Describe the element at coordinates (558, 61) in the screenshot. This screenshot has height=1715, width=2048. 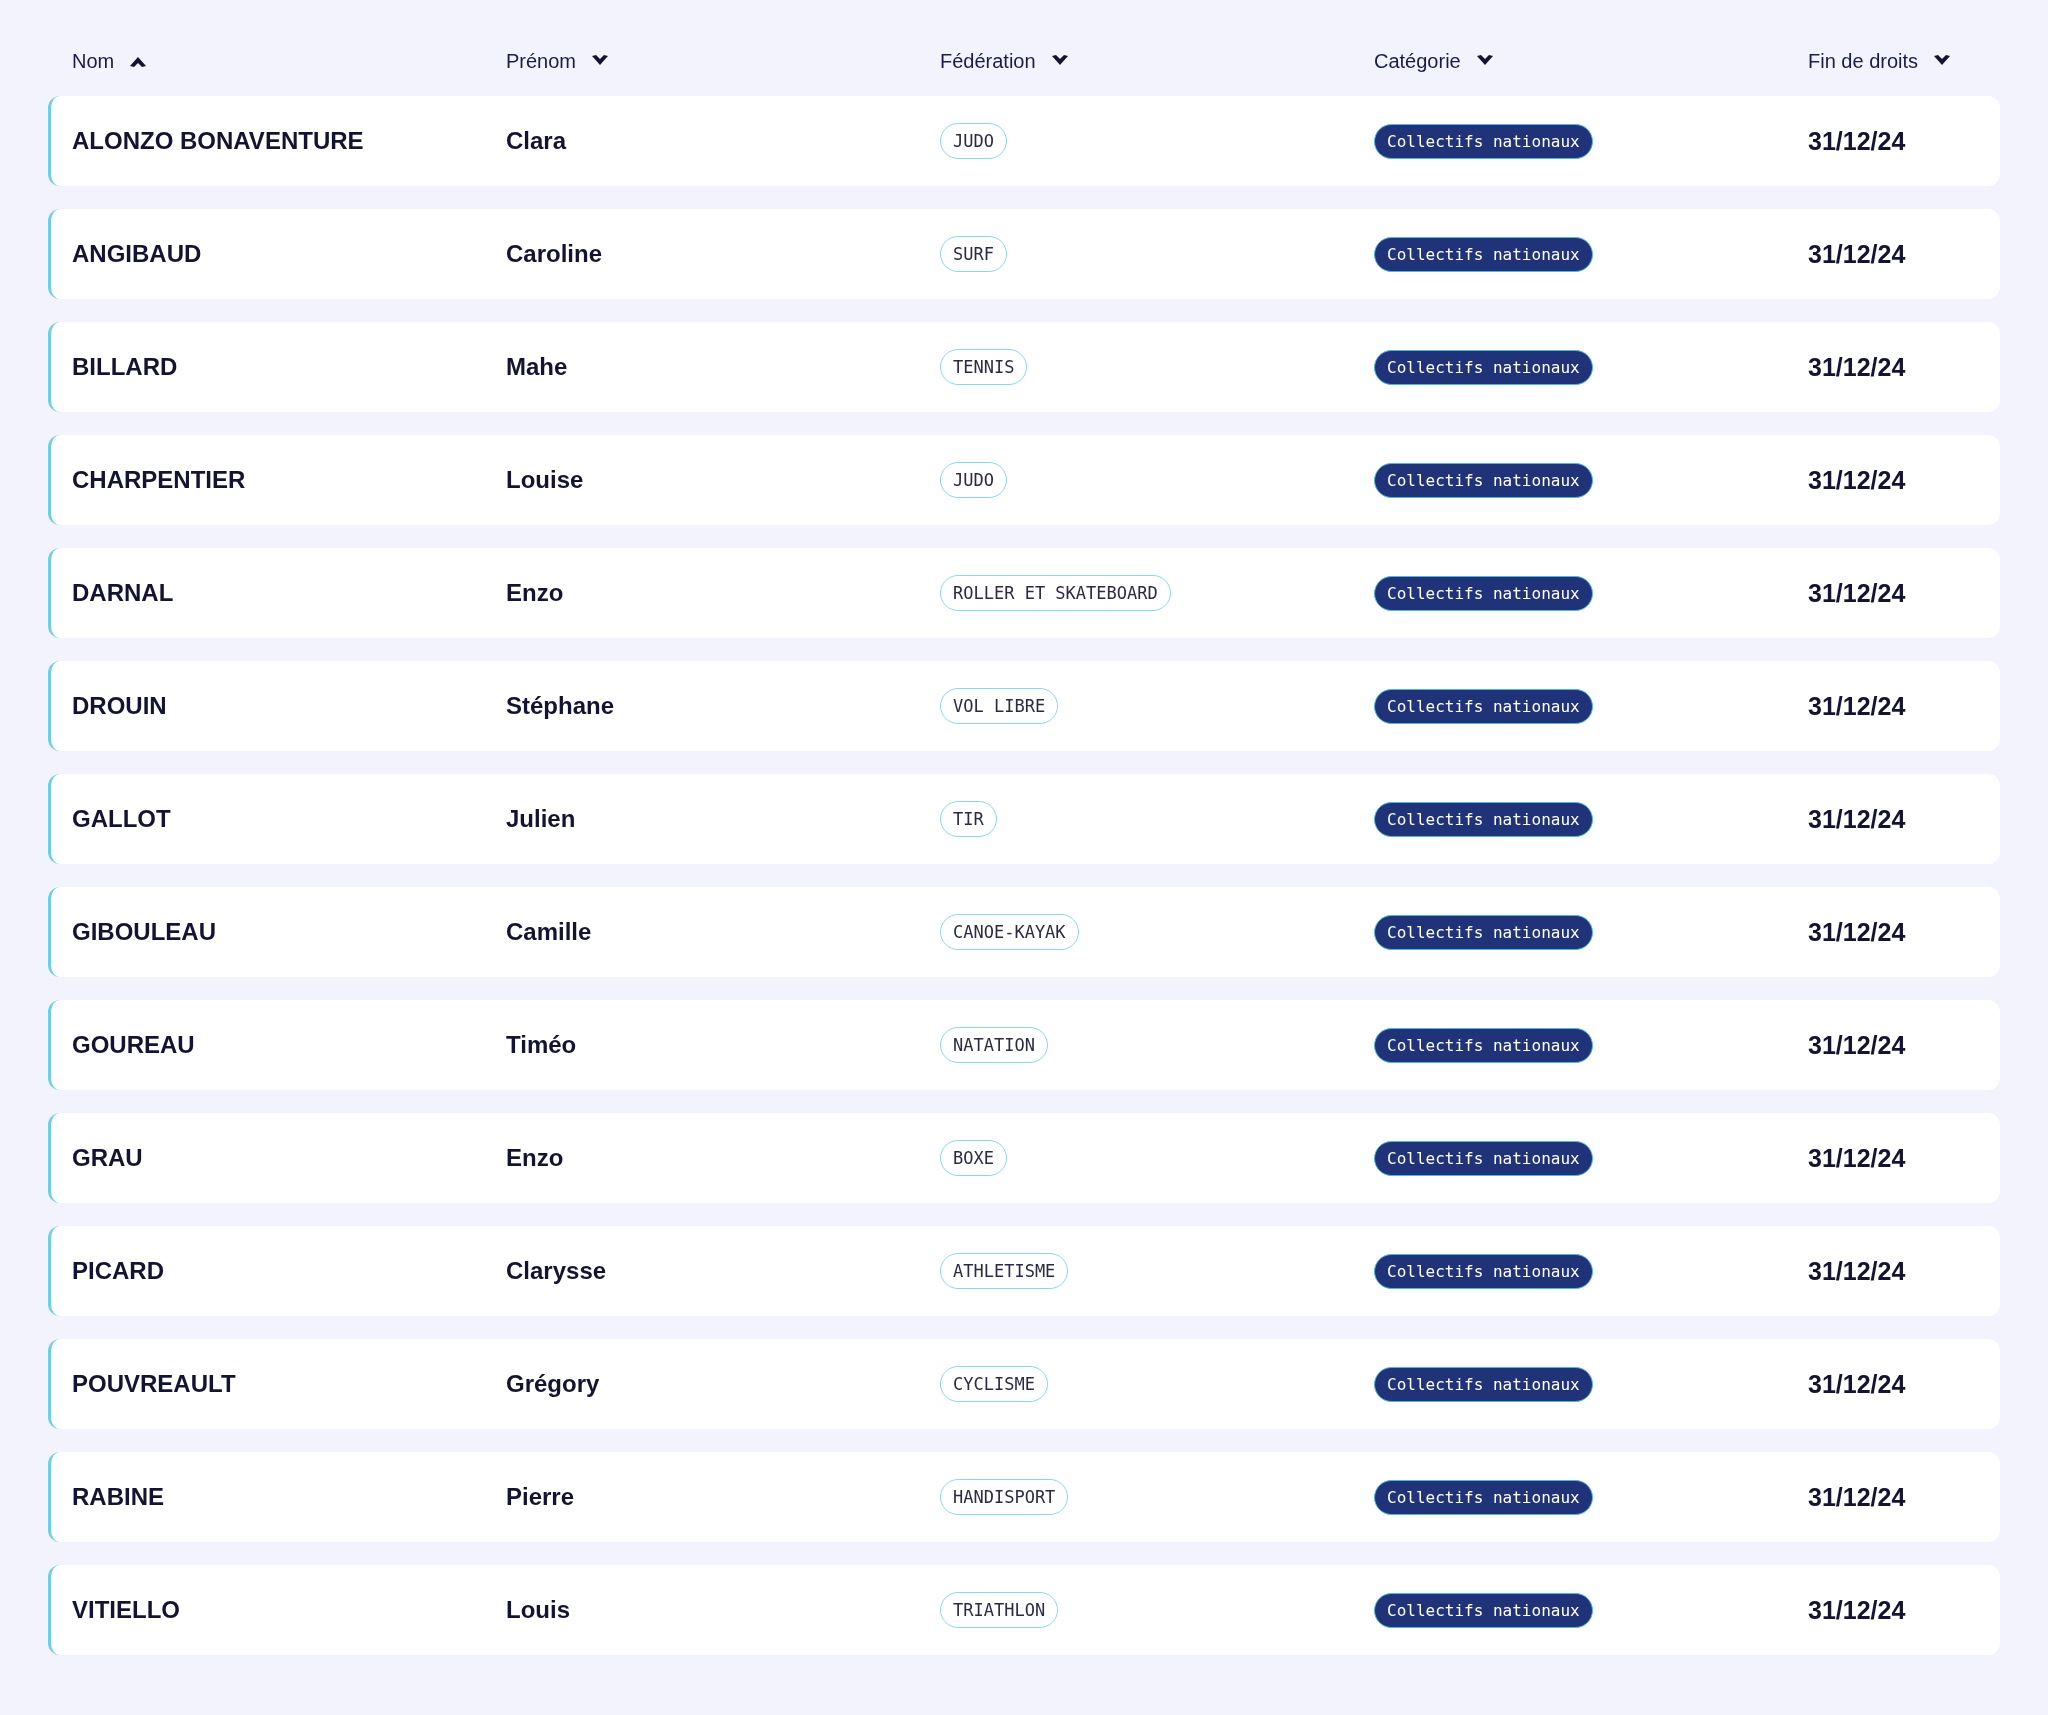
I see `column-header: Prénom` at that location.